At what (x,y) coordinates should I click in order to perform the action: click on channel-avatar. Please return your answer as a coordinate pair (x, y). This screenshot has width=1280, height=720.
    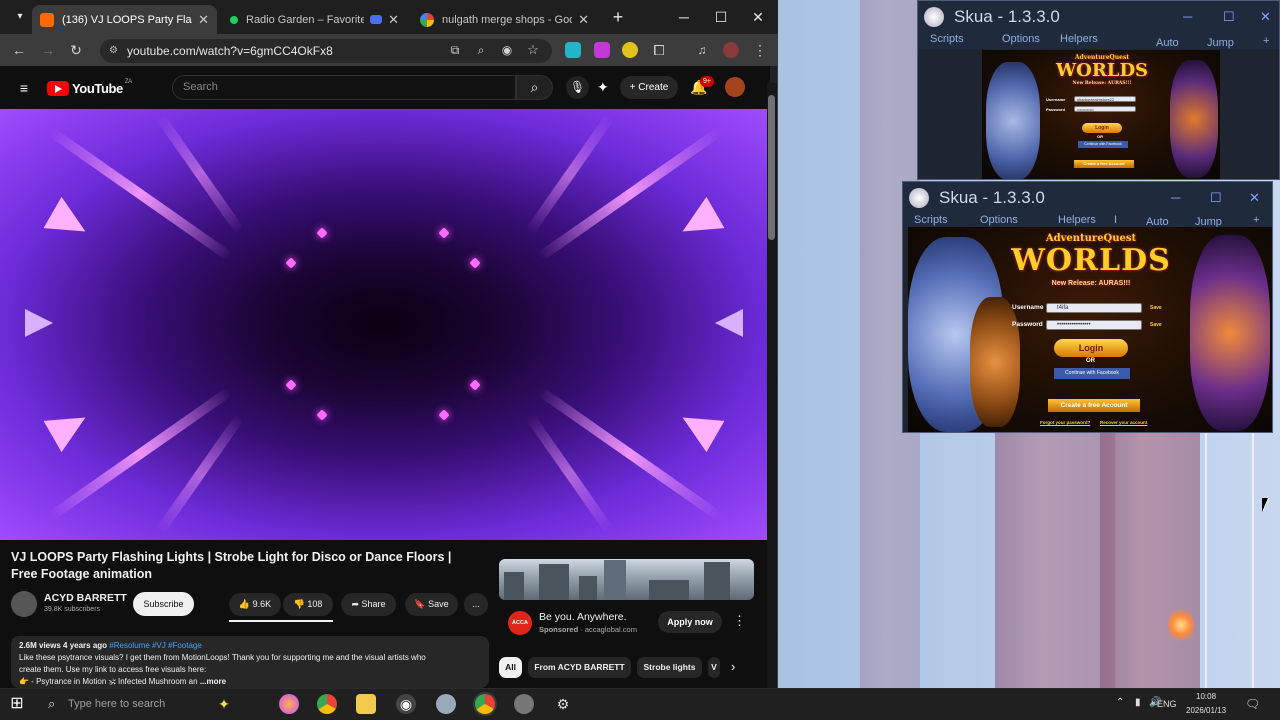
    Looking at the image, I should click on (24, 604).